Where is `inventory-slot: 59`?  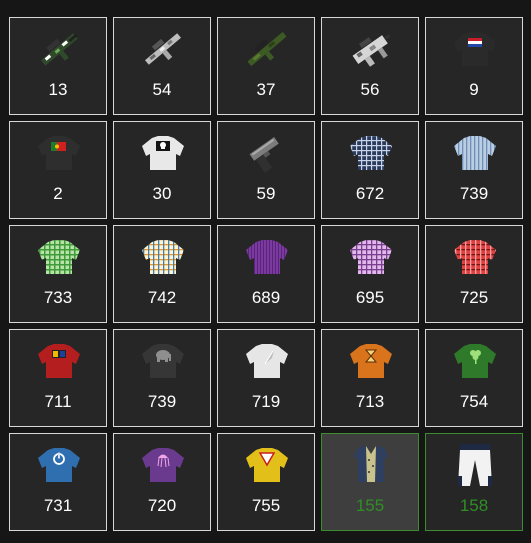 inventory-slot: 59 is located at coordinates (266, 170).